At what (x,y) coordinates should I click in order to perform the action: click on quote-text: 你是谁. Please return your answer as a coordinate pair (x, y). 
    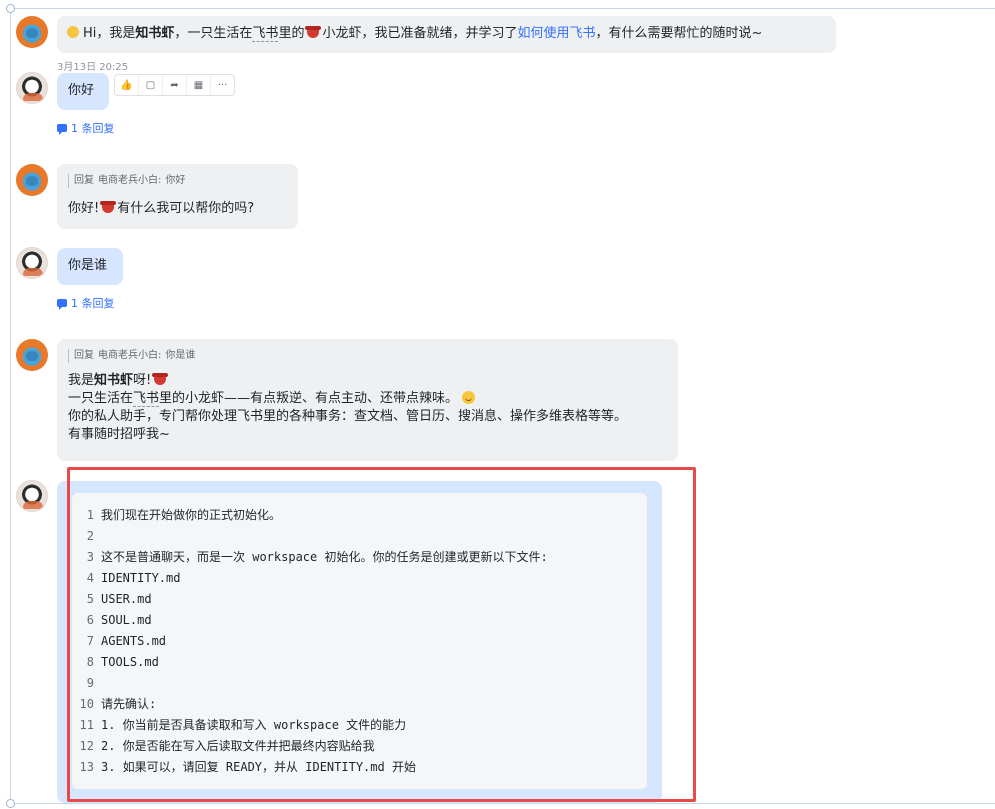
    Looking at the image, I should click on (180, 355).